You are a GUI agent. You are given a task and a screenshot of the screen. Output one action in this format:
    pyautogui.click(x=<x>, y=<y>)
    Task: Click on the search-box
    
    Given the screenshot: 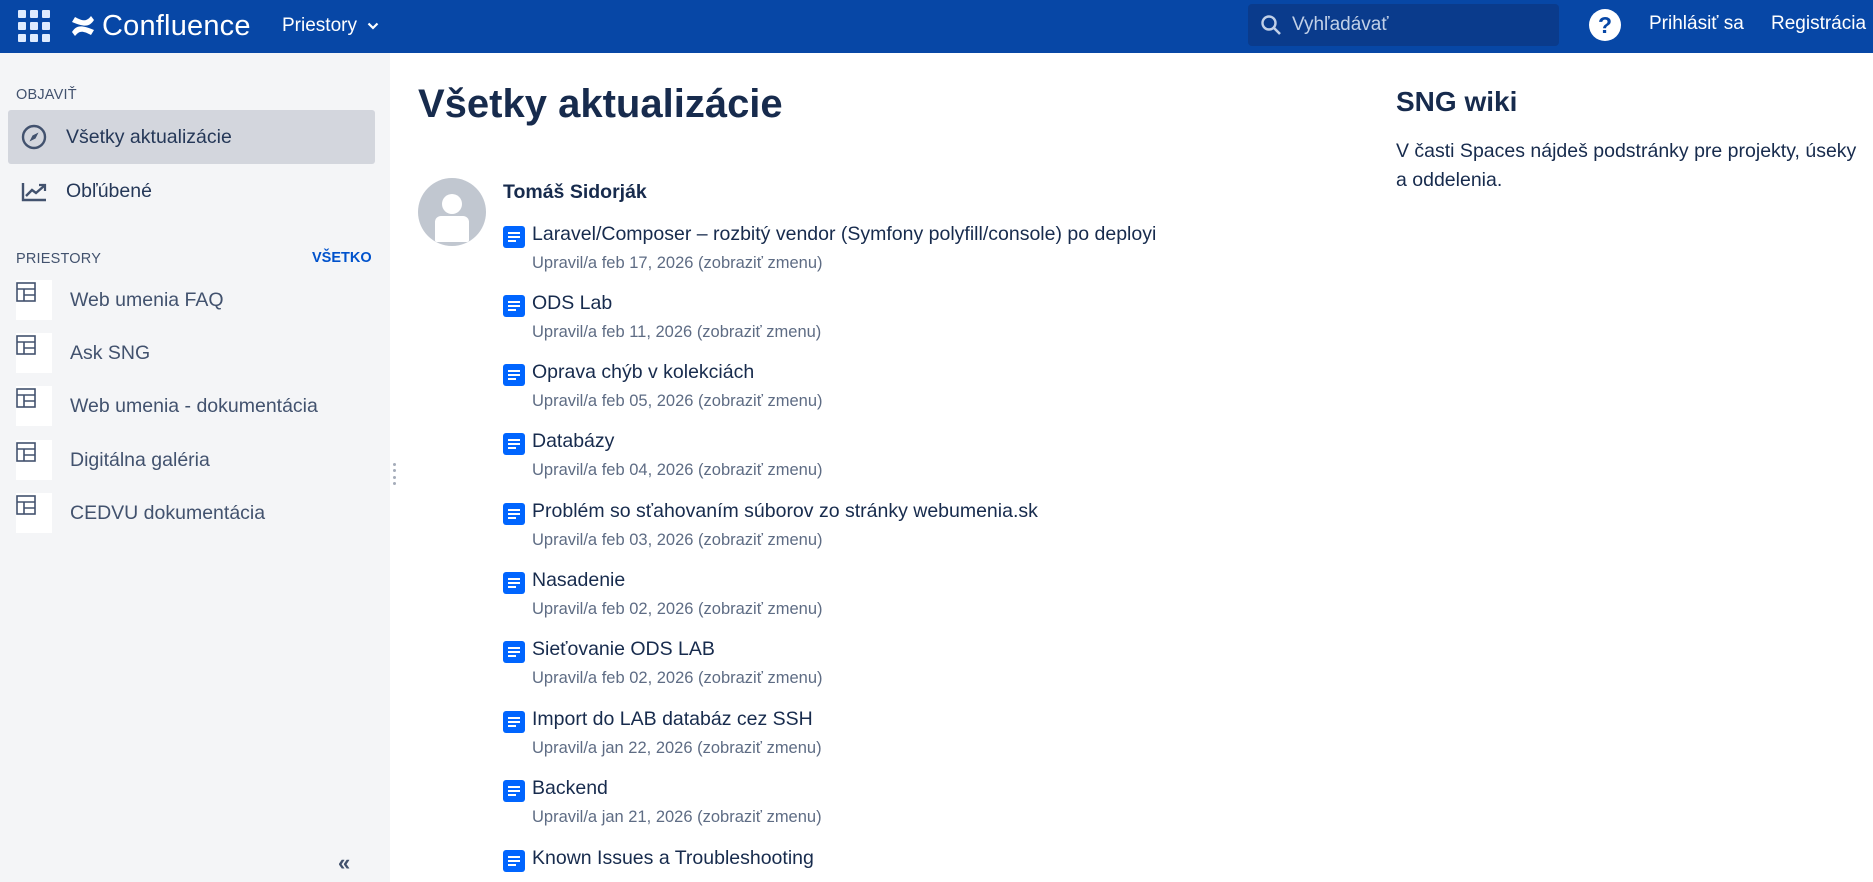 What is the action you would take?
    pyautogui.click(x=1403, y=25)
    